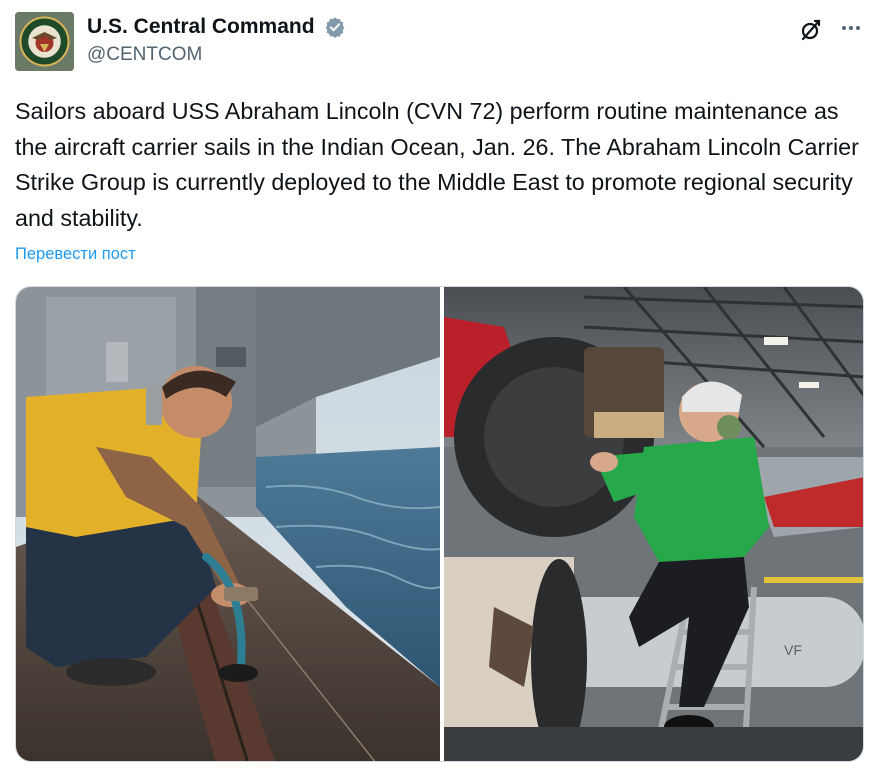  I want to click on author-display-name: U.S. Central Command, so click(201, 27).